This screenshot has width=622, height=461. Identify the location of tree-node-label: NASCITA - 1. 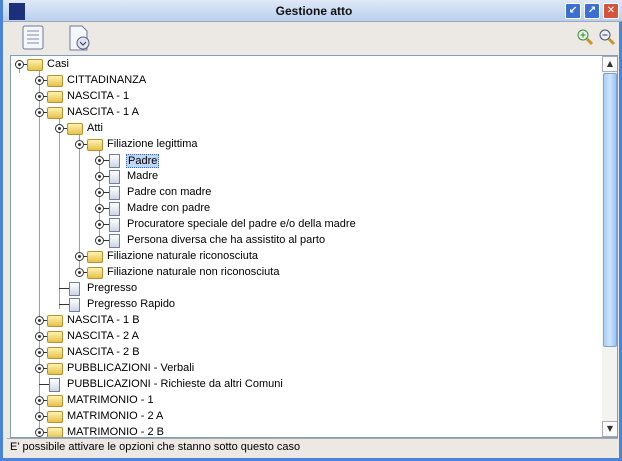
(98, 96).